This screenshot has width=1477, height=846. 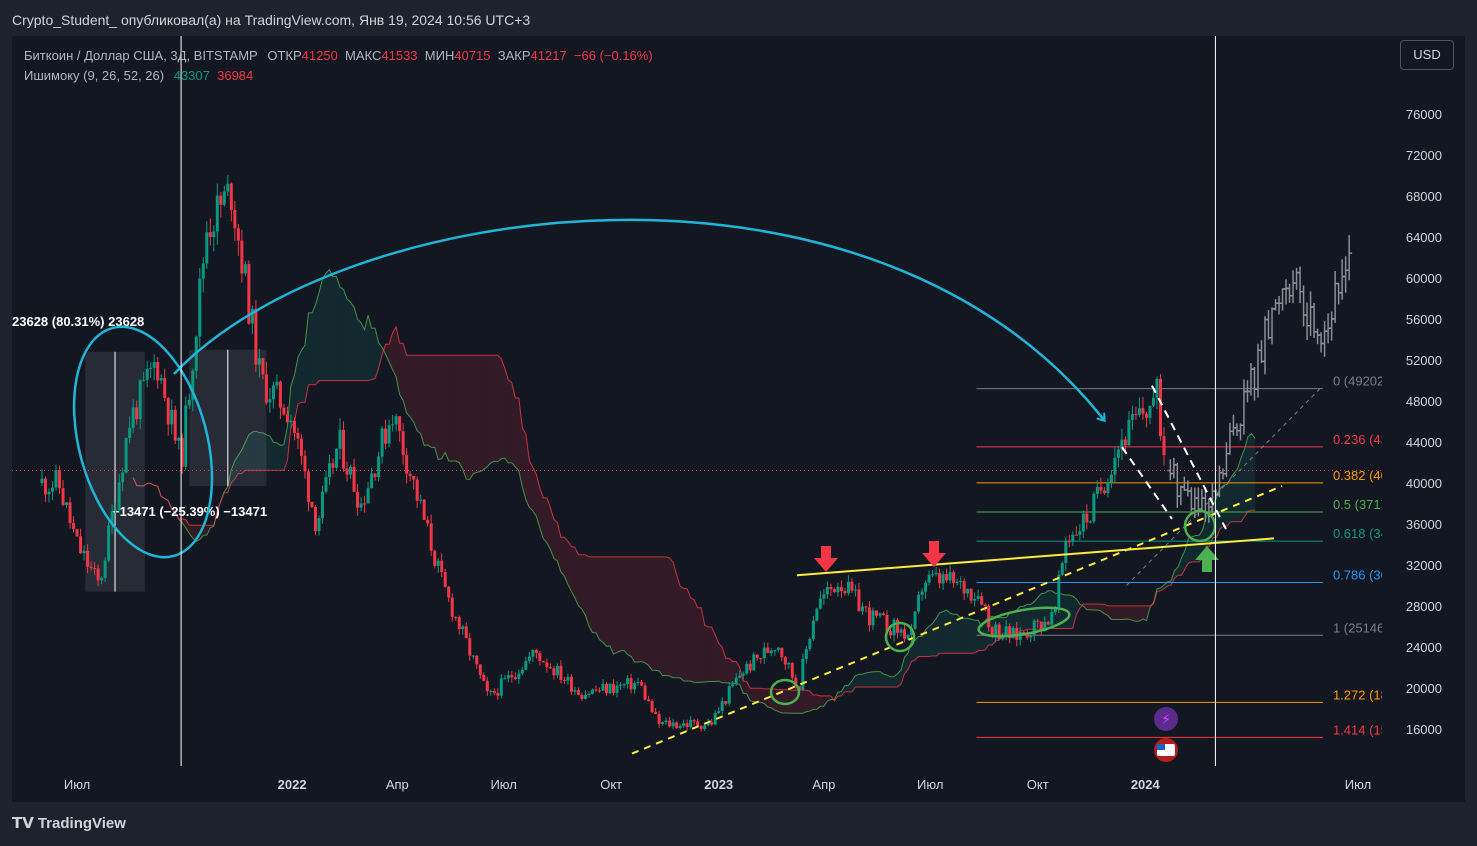 I want to click on indicator-name: Ишимоку (9, 26, 52, 26), so click(x=94, y=75).